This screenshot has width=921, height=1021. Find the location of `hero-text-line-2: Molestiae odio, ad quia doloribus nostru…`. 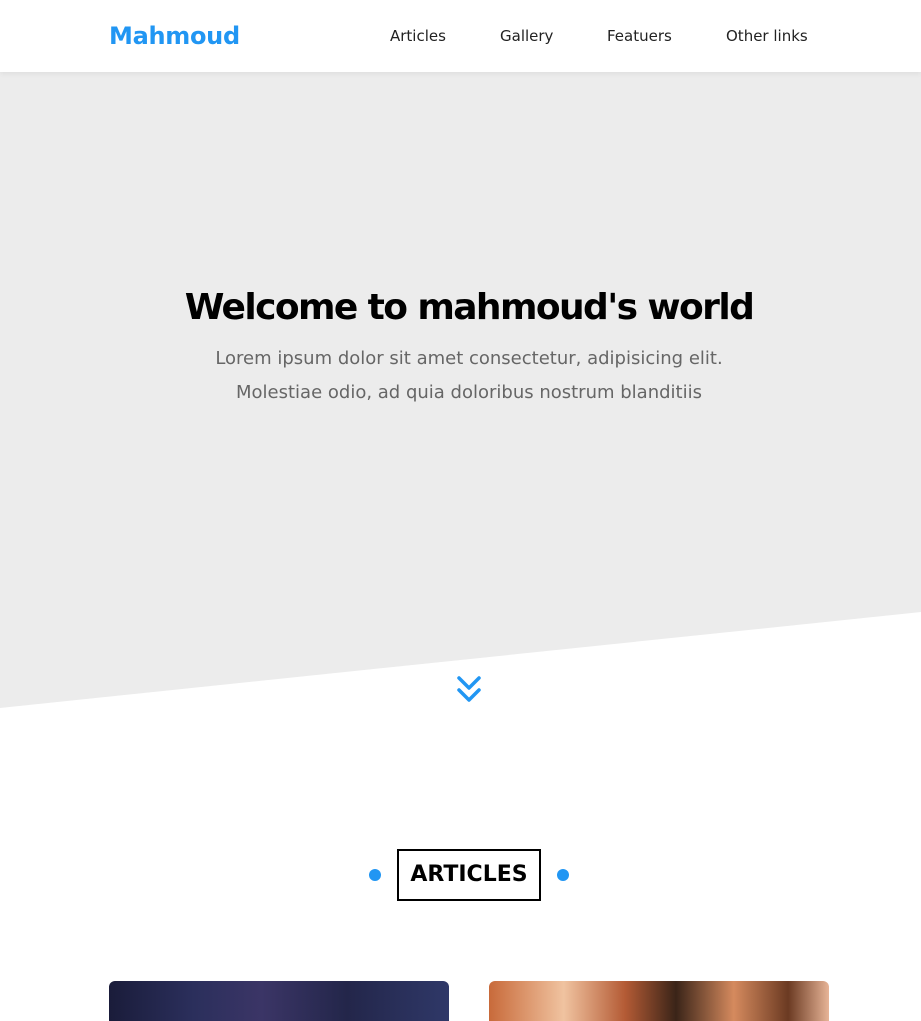

hero-text-line-2: Molestiae odio, ad quia doloribus nostru… is located at coordinates (469, 392).